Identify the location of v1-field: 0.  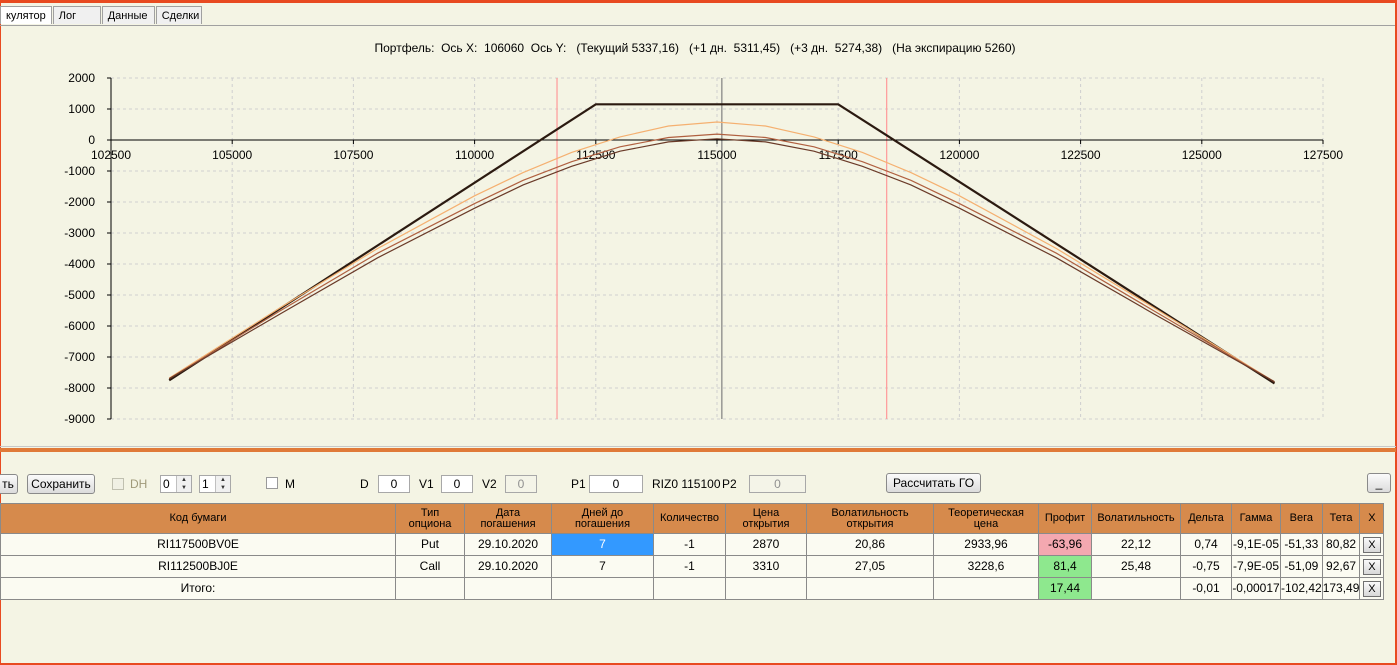
(457, 484).